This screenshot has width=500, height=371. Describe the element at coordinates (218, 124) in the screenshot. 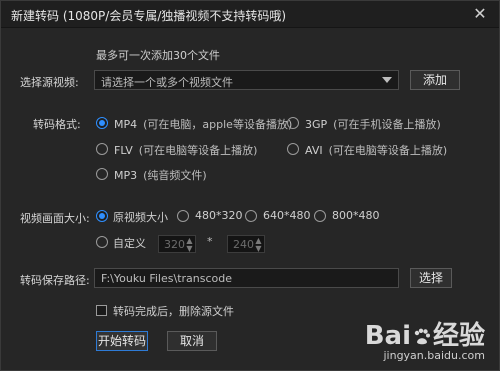

I see `format-mp4-desc: (可在电脑，apple等设备播放)` at that location.